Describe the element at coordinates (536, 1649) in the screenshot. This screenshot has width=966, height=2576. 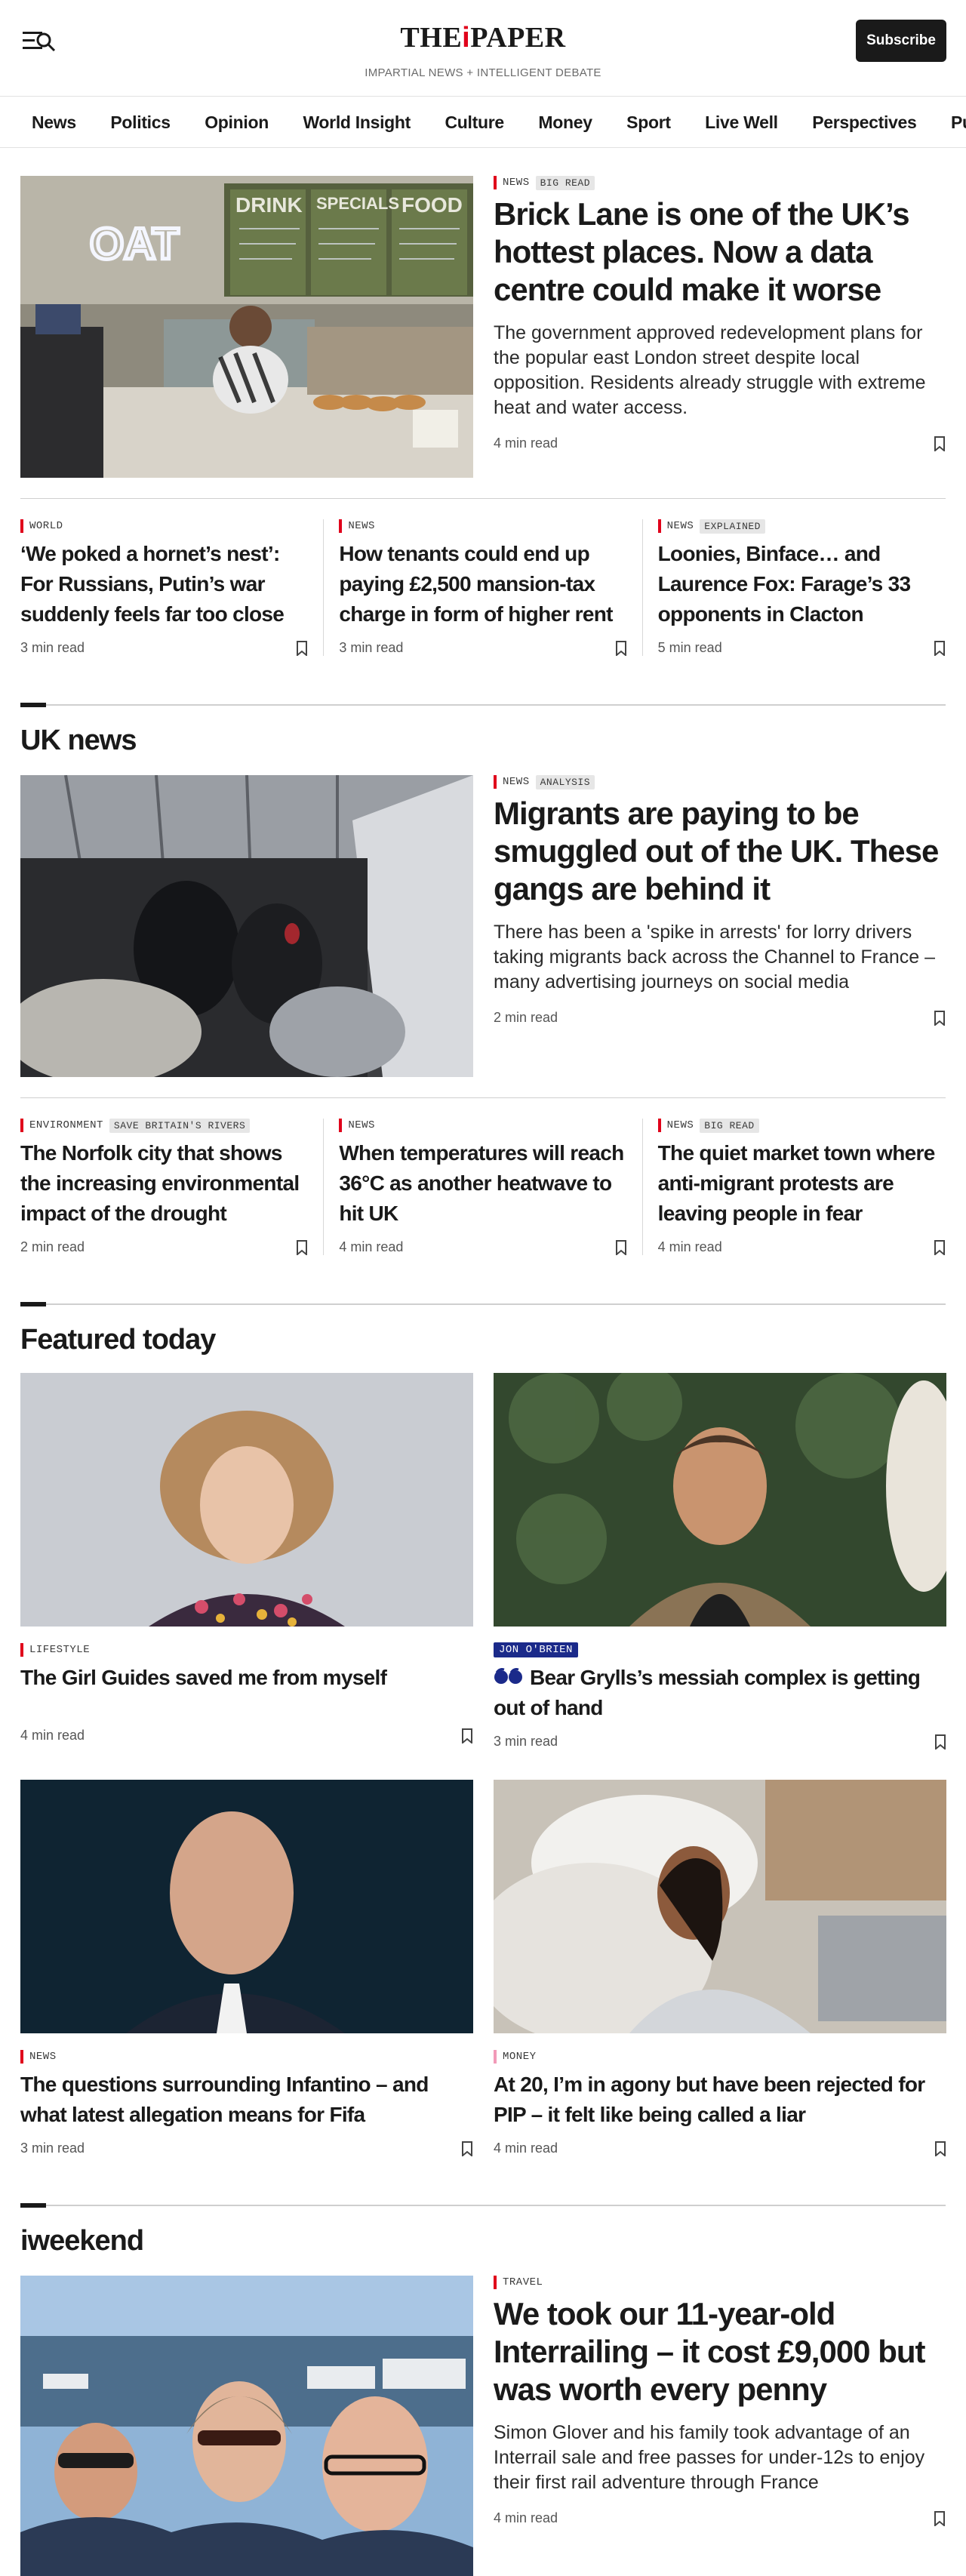
I see `author-badge: JON O'BRIEN` at that location.